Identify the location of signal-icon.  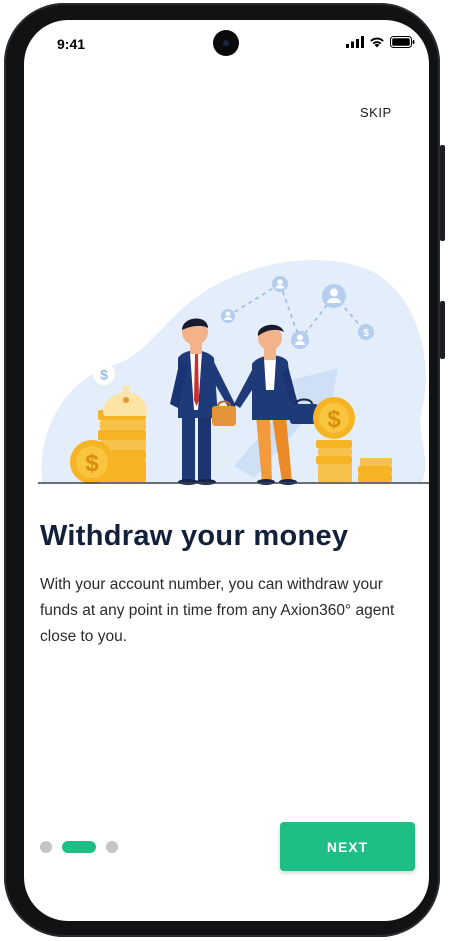
(355, 42).